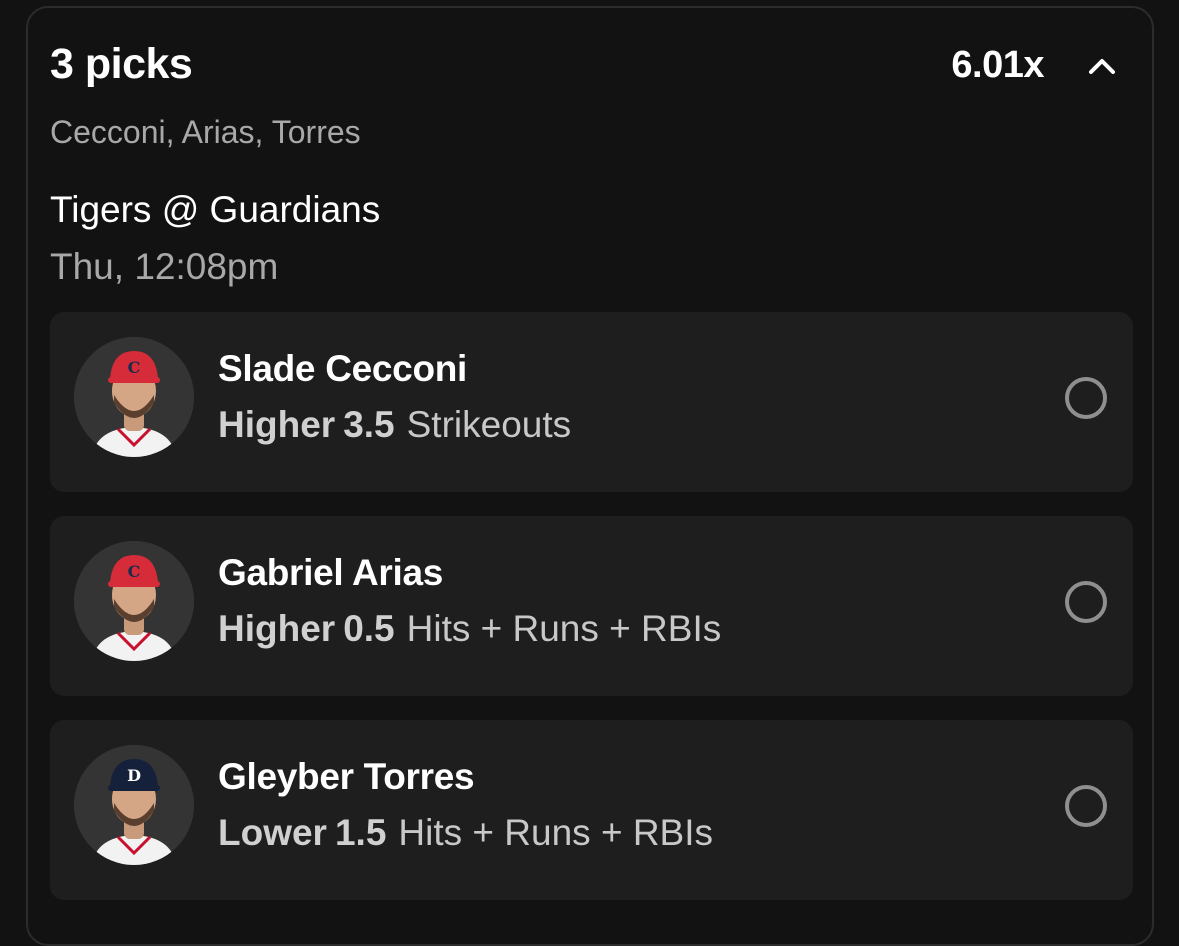 The width and height of the screenshot is (1179, 946). I want to click on pick-line-value: 1.5, so click(360, 832).